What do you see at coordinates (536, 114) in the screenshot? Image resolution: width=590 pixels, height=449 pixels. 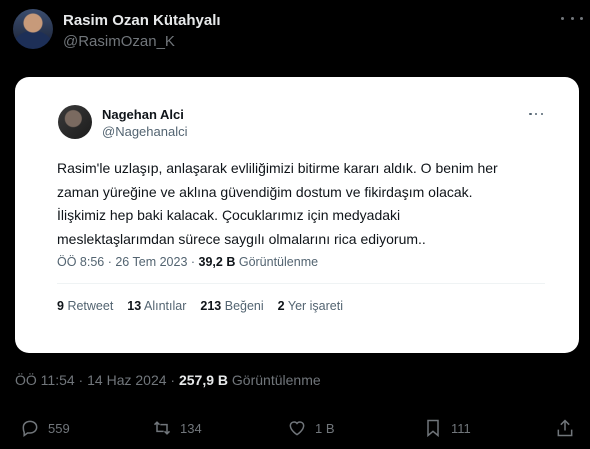 I see `quoted-more-icon` at bounding box center [536, 114].